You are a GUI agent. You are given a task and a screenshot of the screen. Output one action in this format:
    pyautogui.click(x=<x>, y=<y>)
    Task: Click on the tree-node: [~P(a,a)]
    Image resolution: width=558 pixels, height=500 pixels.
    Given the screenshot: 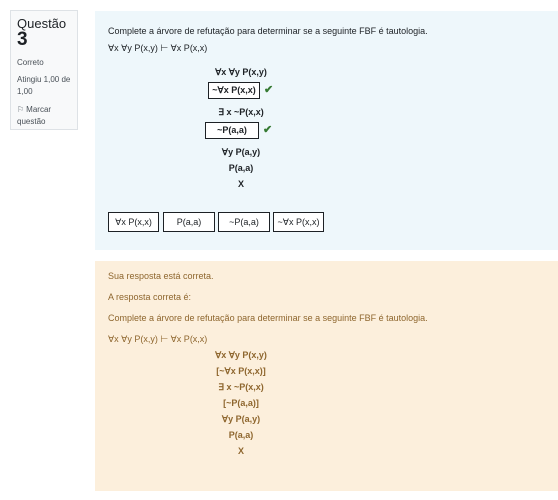 What is the action you would take?
    pyautogui.click(x=241, y=403)
    